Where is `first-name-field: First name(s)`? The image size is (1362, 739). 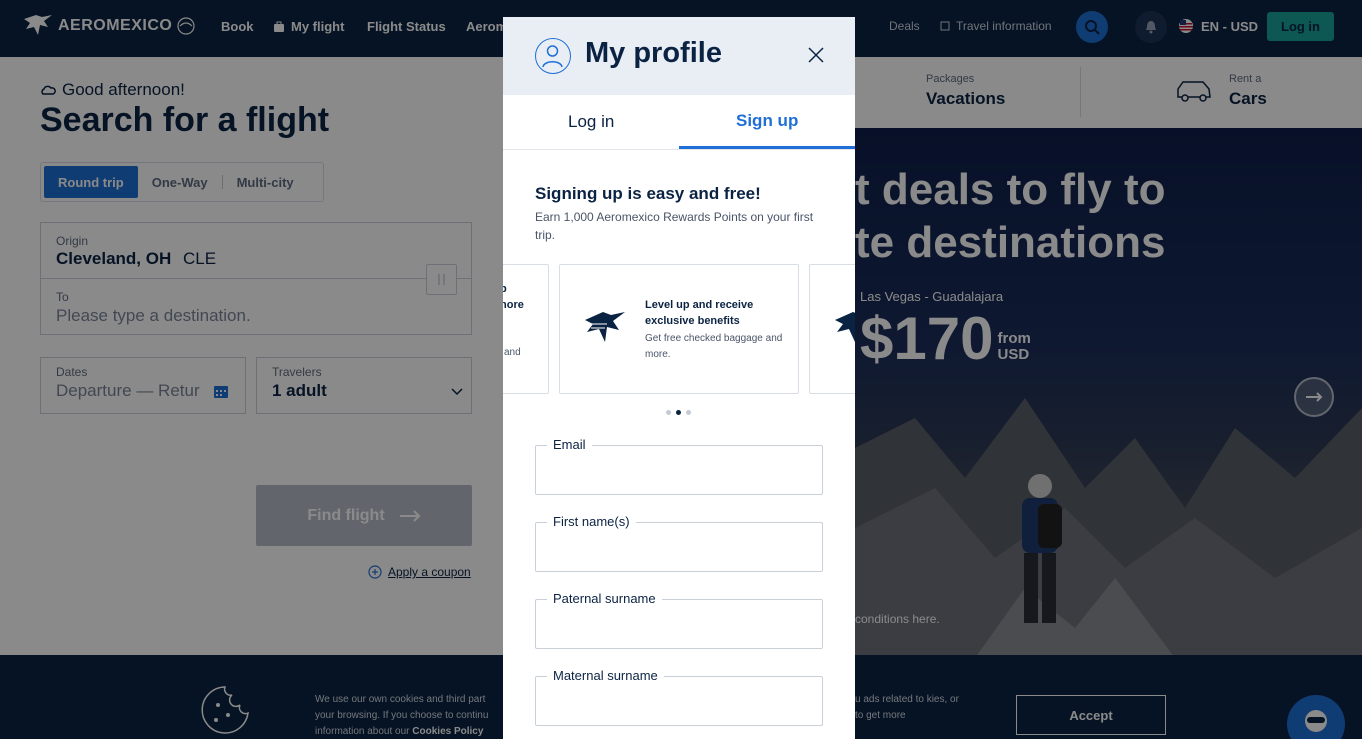
first-name-field: First name(s) is located at coordinates (679, 543).